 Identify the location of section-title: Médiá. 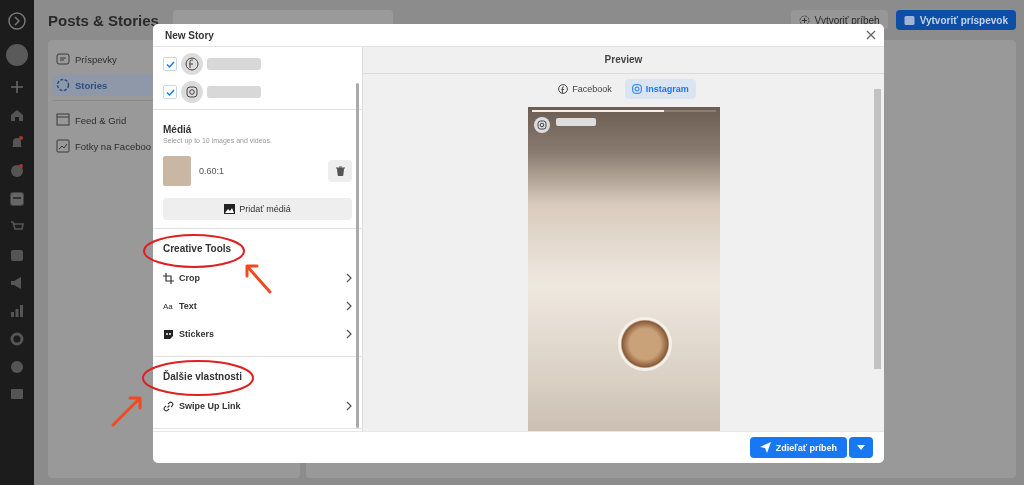
(178, 129).